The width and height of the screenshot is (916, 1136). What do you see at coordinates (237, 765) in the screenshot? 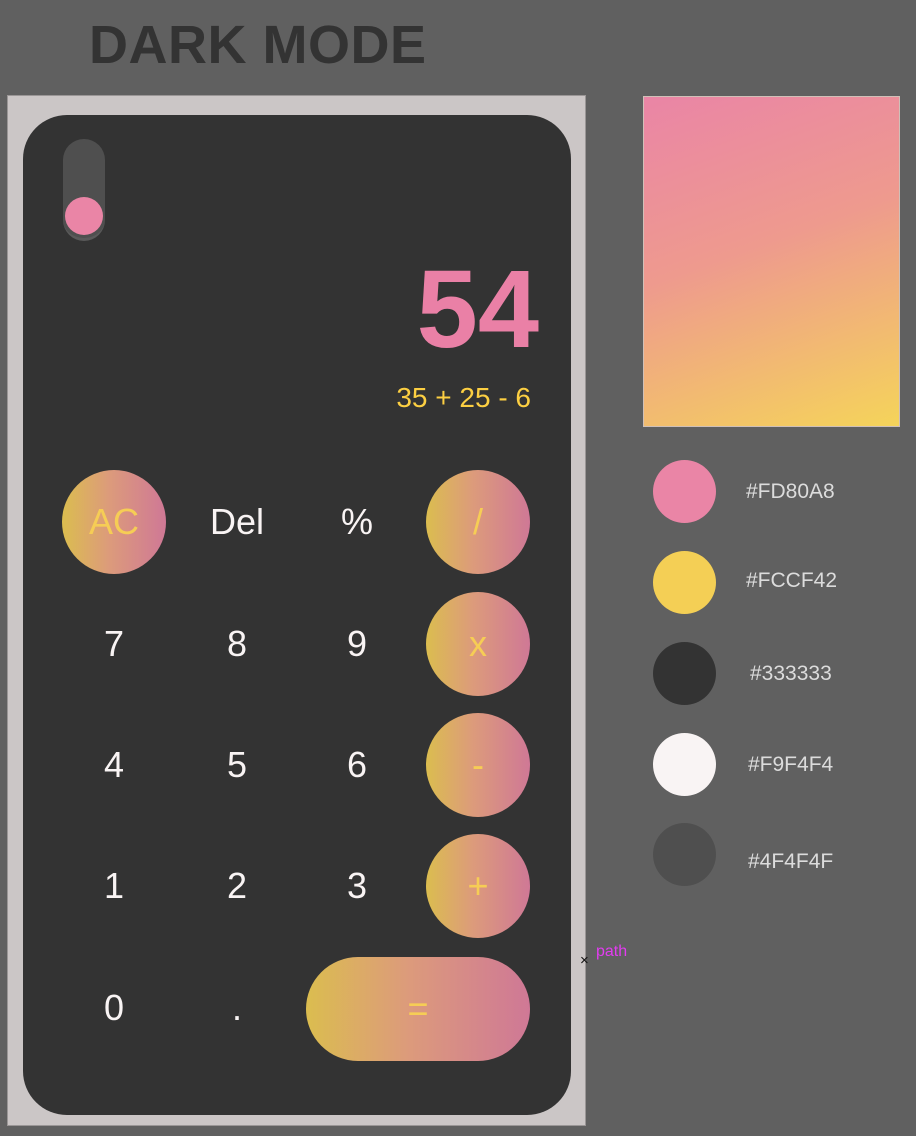
I see `digit-5-button: 5` at bounding box center [237, 765].